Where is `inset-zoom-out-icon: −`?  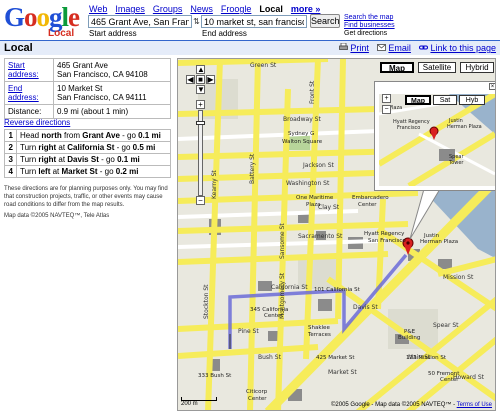
inset-zoom-out-icon: − is located at coordinates (386, 109).